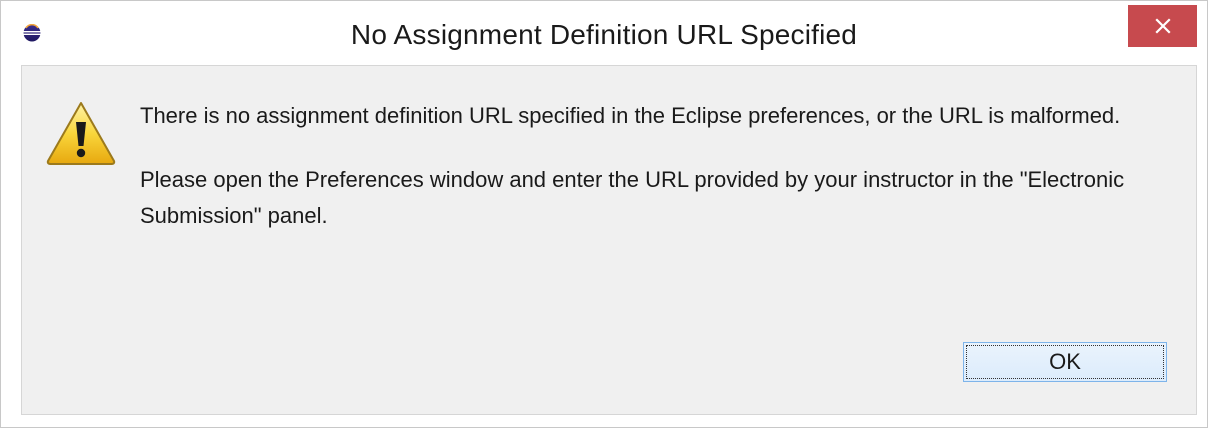 This screenshot has width=1208, height=428. I want to click on window-title: No Assignment Definition URL Specified, so click(604, 34).